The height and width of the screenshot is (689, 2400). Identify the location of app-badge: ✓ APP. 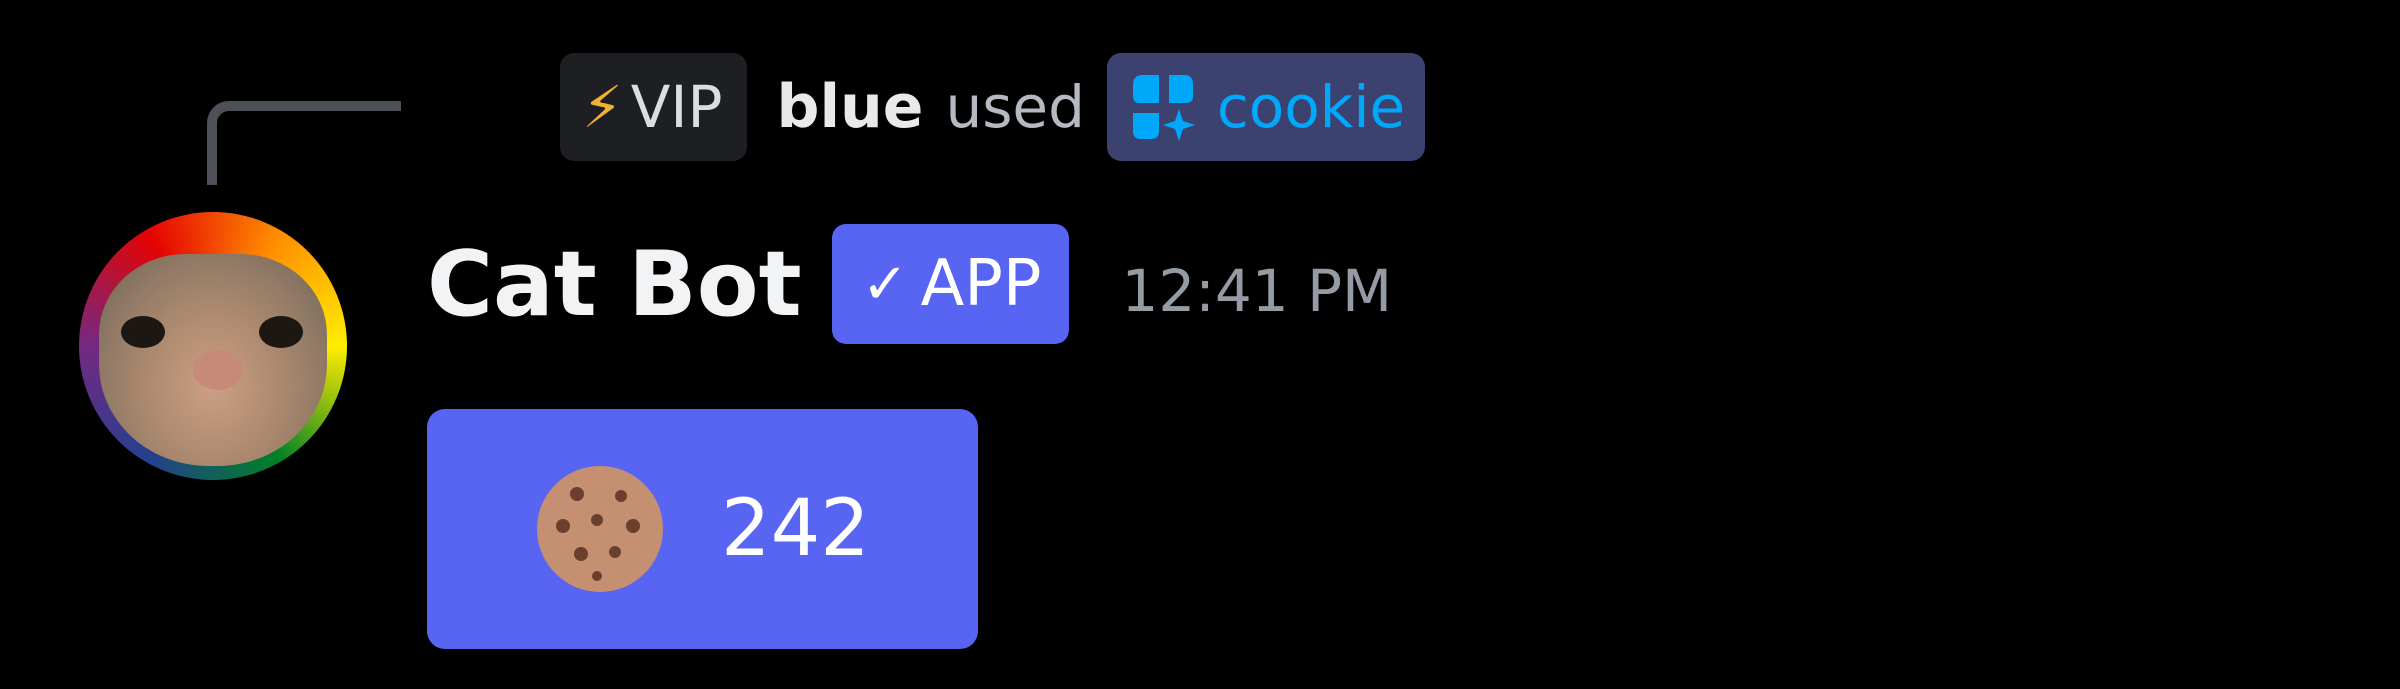
(950, 284).